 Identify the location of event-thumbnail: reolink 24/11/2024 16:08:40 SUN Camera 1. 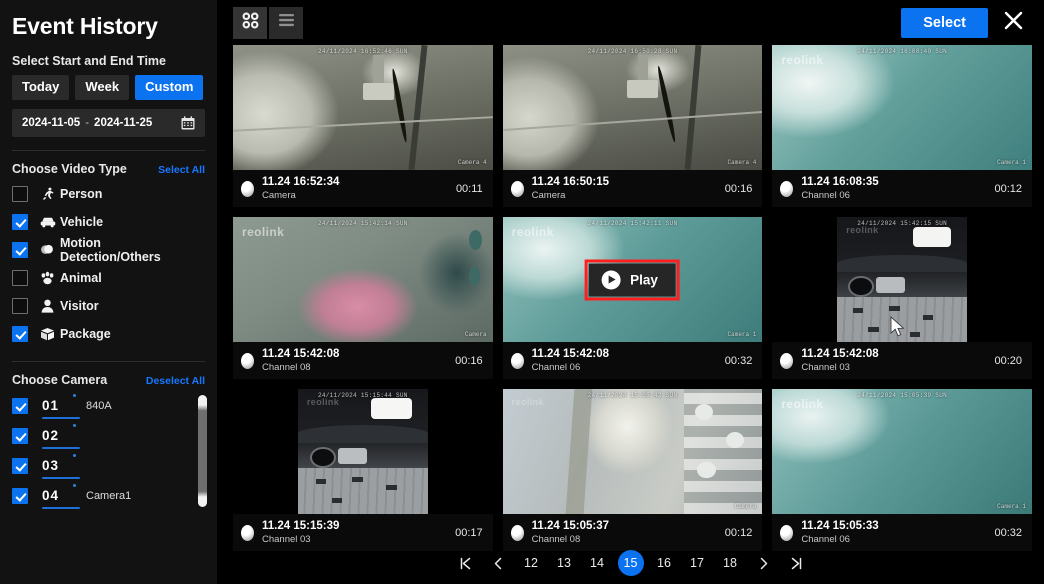
(902, 107).